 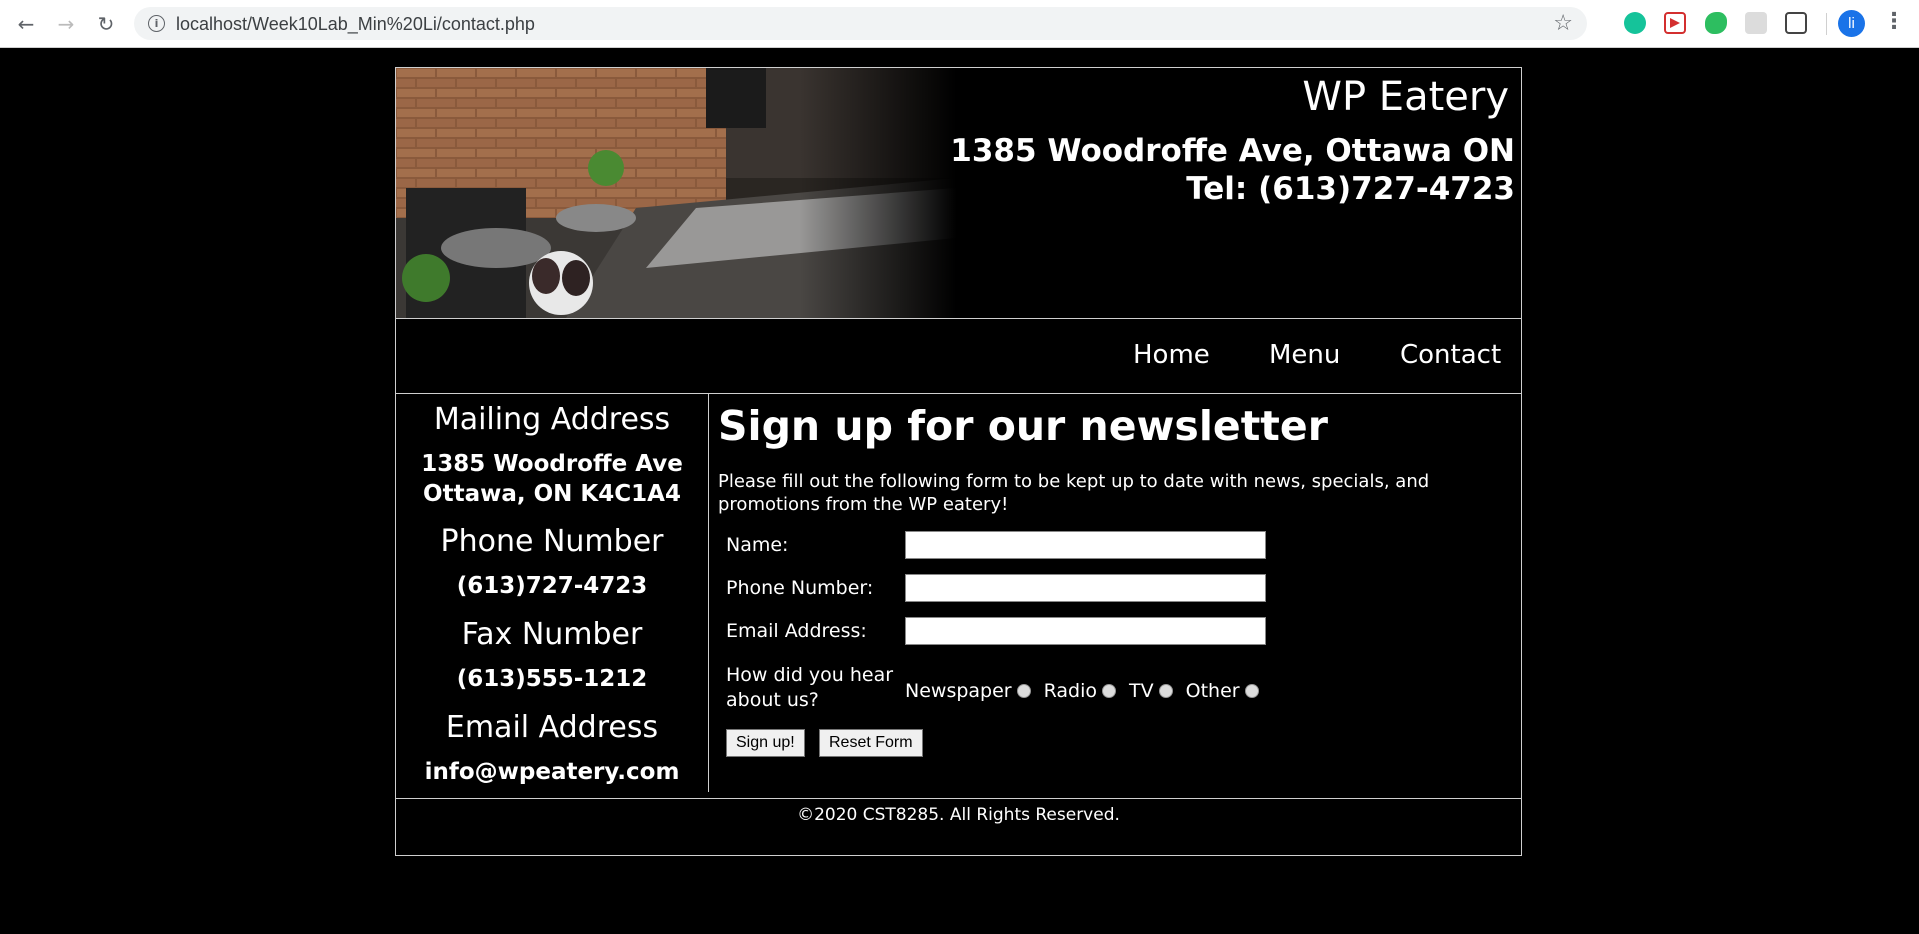 What do you see at coordinates (958, 826) in the screenshot?
I see `site-footer: ©2020 CST8285. All Rights Reserved.` at bounding box center [958, 826].